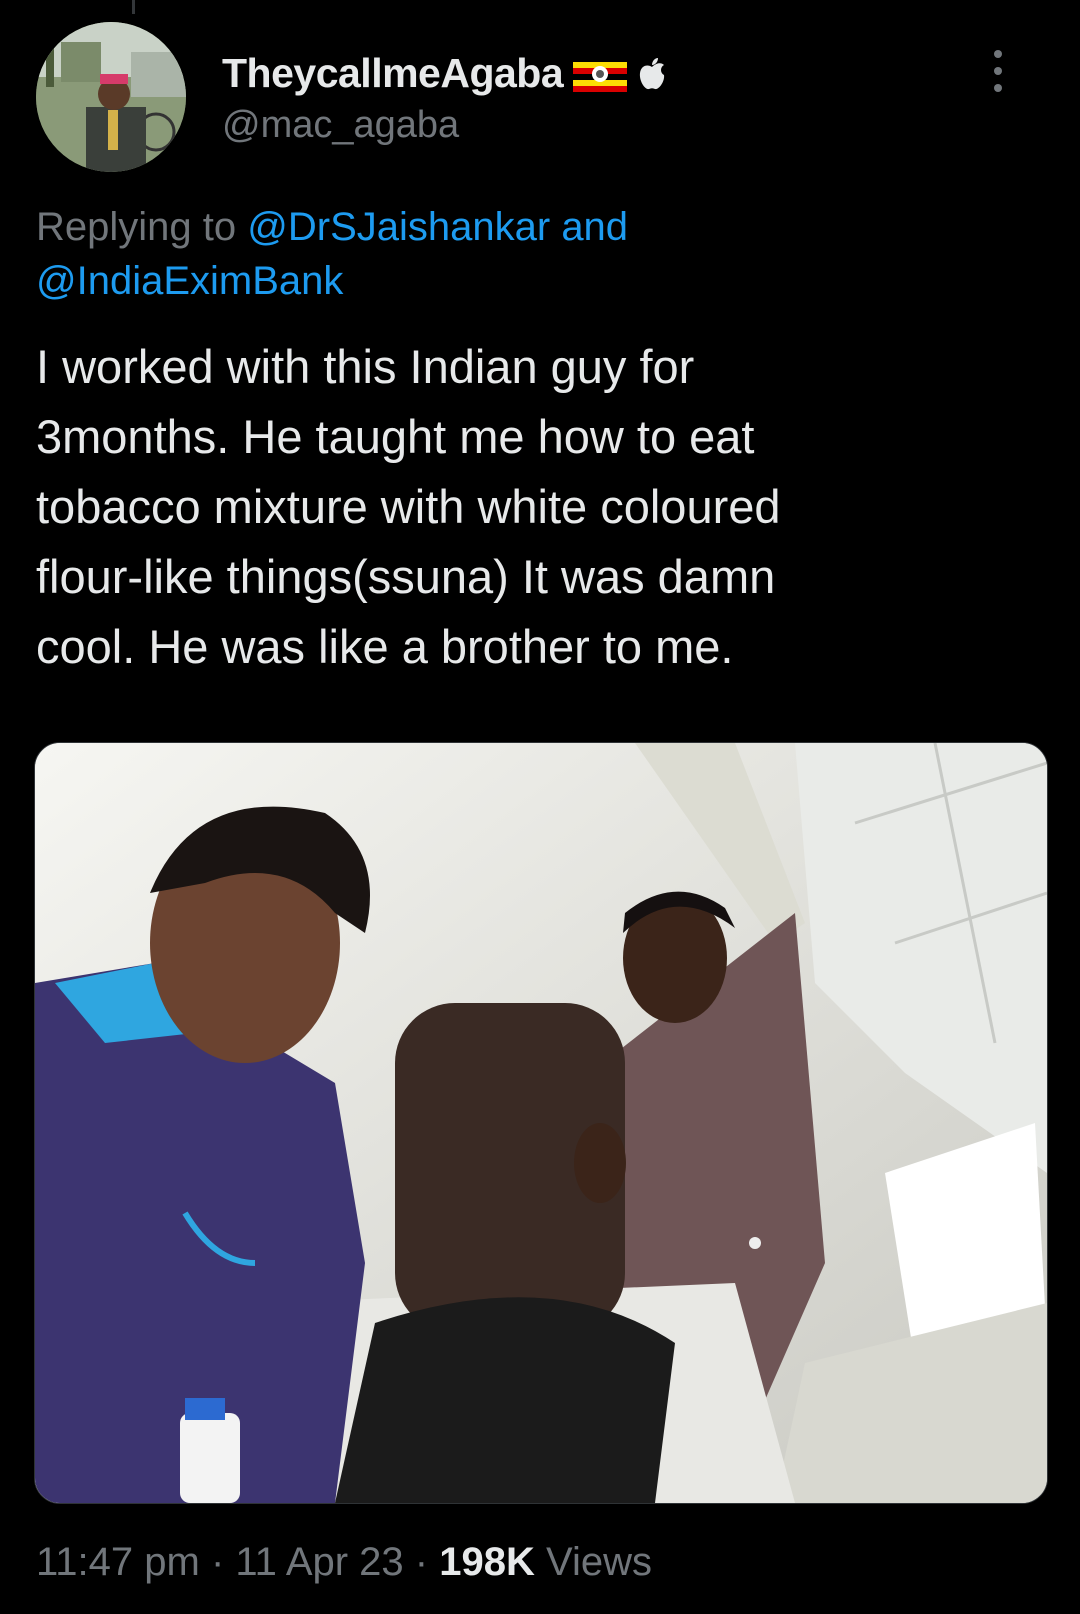 The width and height of the screenshot is (1080, 1614). Describe the element at coordinates (118, 1562) in the screenshot. I see `tweet-time: 11:47 pm` at that location.